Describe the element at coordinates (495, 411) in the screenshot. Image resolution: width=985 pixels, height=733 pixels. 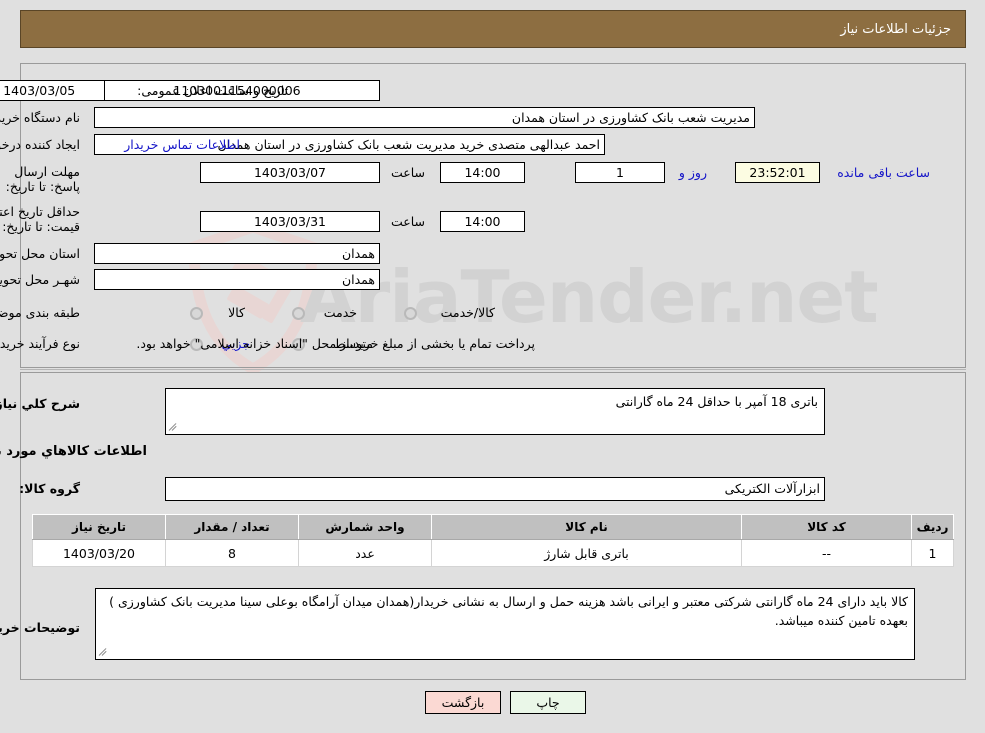
I see `general-description-textarea: باتری 18 آمپر با حداقل 24 ماه گارانتی` at that location.